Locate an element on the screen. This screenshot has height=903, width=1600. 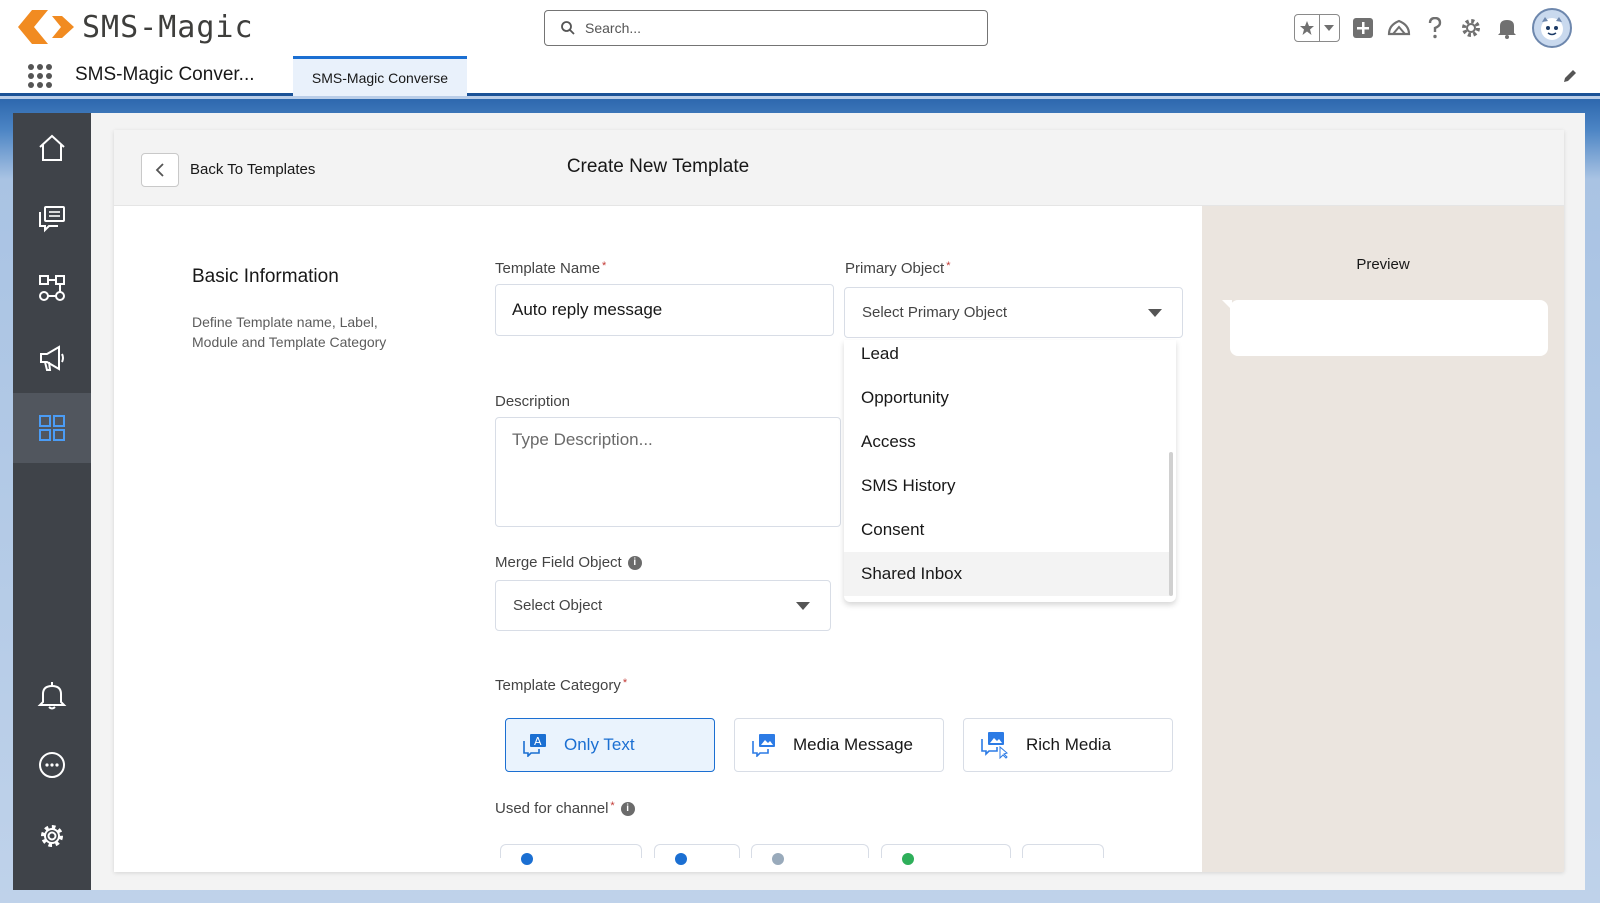
header-icon-bar is located at coordinates (1433, 28).